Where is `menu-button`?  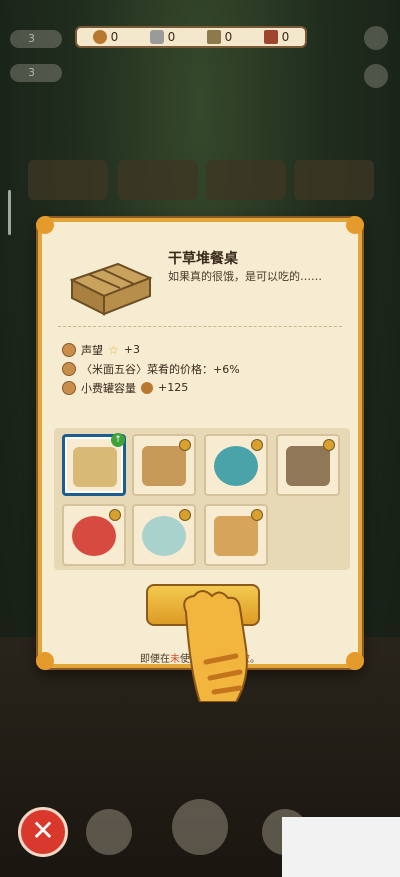
menu-button is located at coordinates (376, 38).